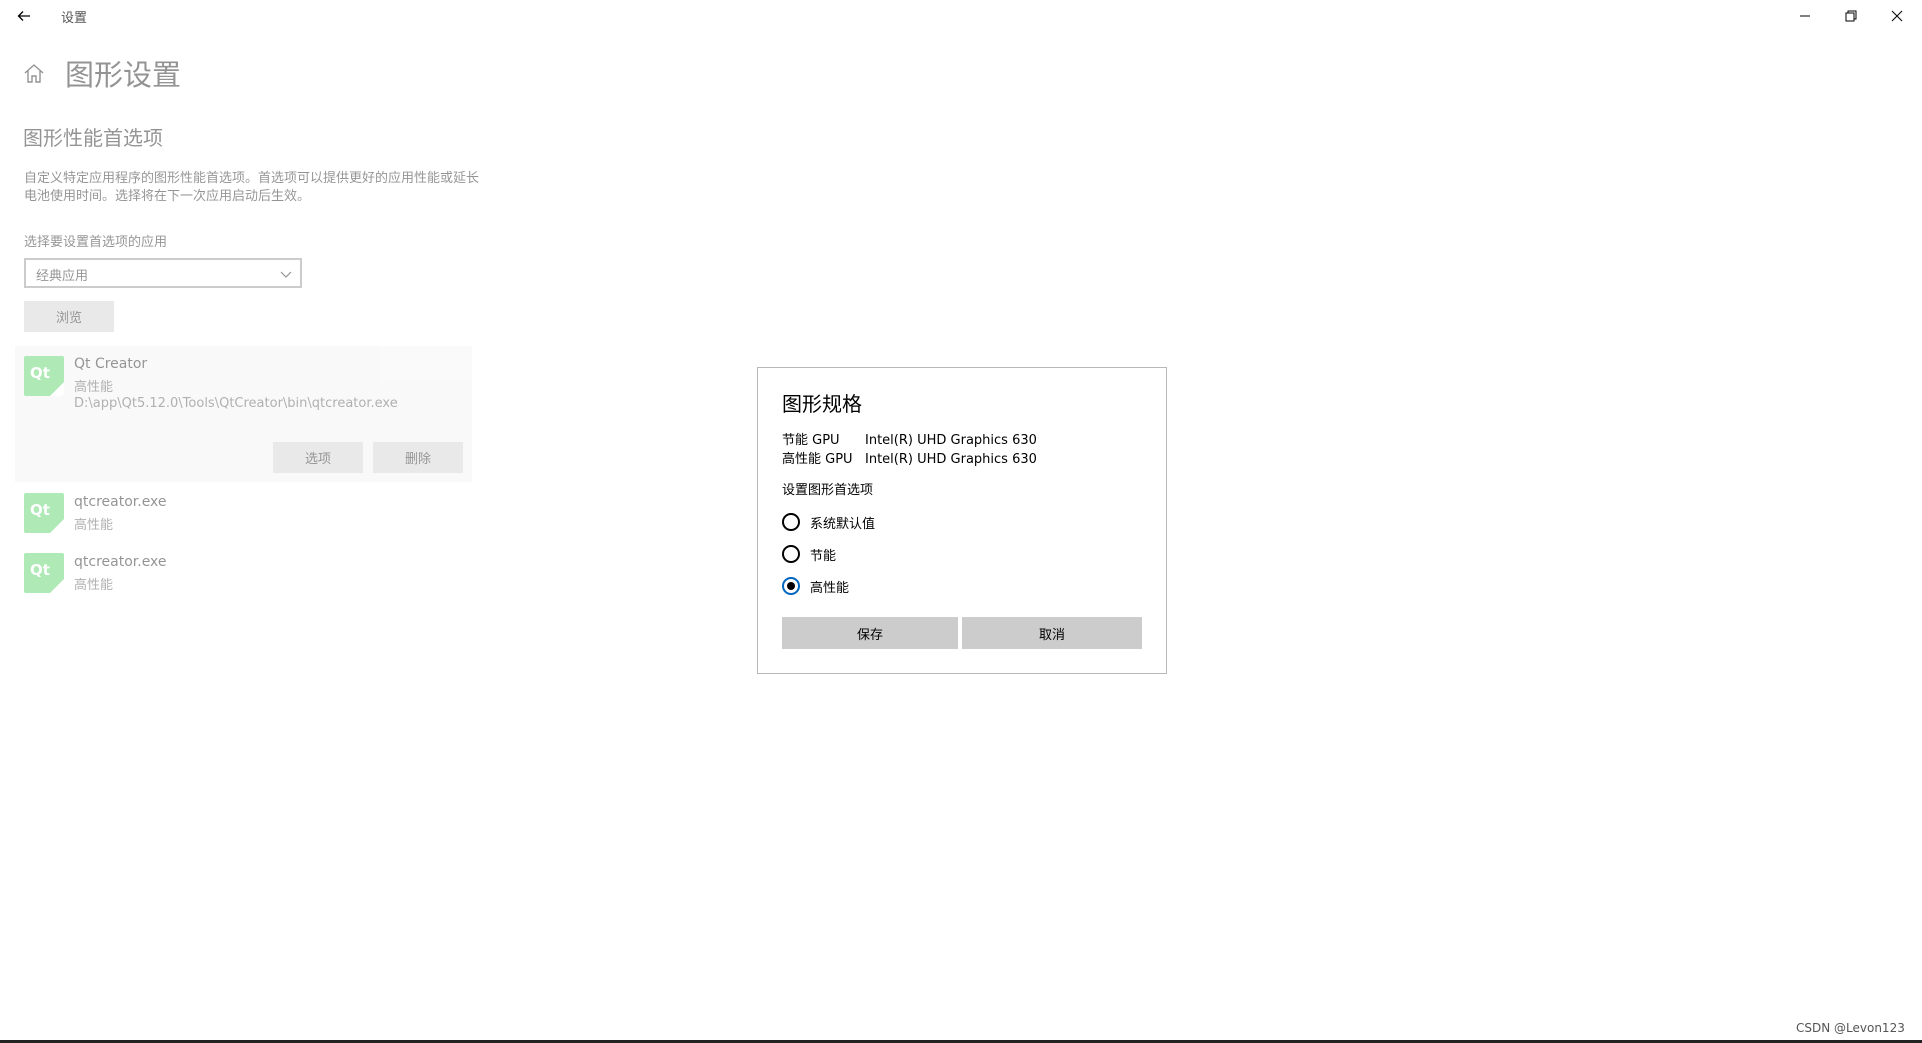 Image resolution: width=1922 pixels, height=1043 pixels. Describe the element at coordinates (163, 273) in the screenshot. I see `app-type-dropdown: 经典应用` at that location.